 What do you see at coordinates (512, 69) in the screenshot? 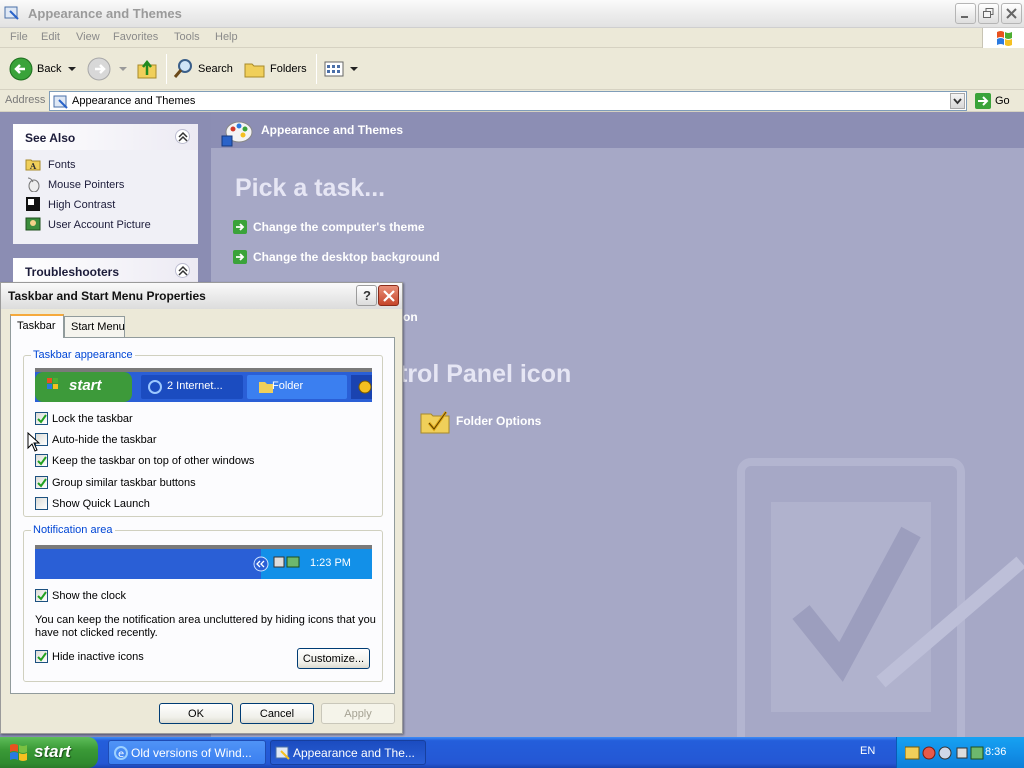
I see `standard-toolbar: Back Search Folders` at bounding box center [512, 69].